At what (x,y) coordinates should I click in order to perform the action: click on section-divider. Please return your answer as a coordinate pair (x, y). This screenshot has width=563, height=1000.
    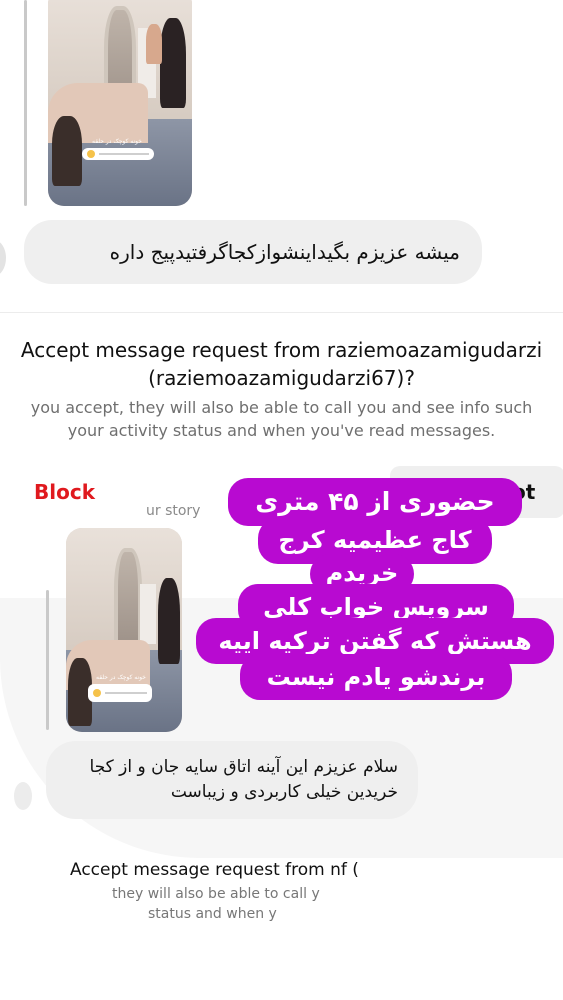
    Looking at the image, I should click on (281, 312).